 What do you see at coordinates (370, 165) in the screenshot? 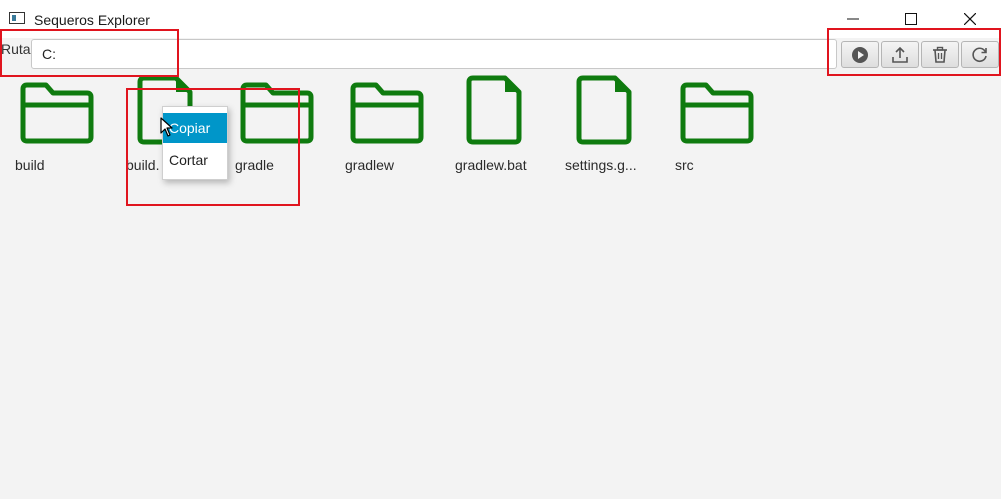
I see `file-label: gradlew` at bounding box center [370, 165].